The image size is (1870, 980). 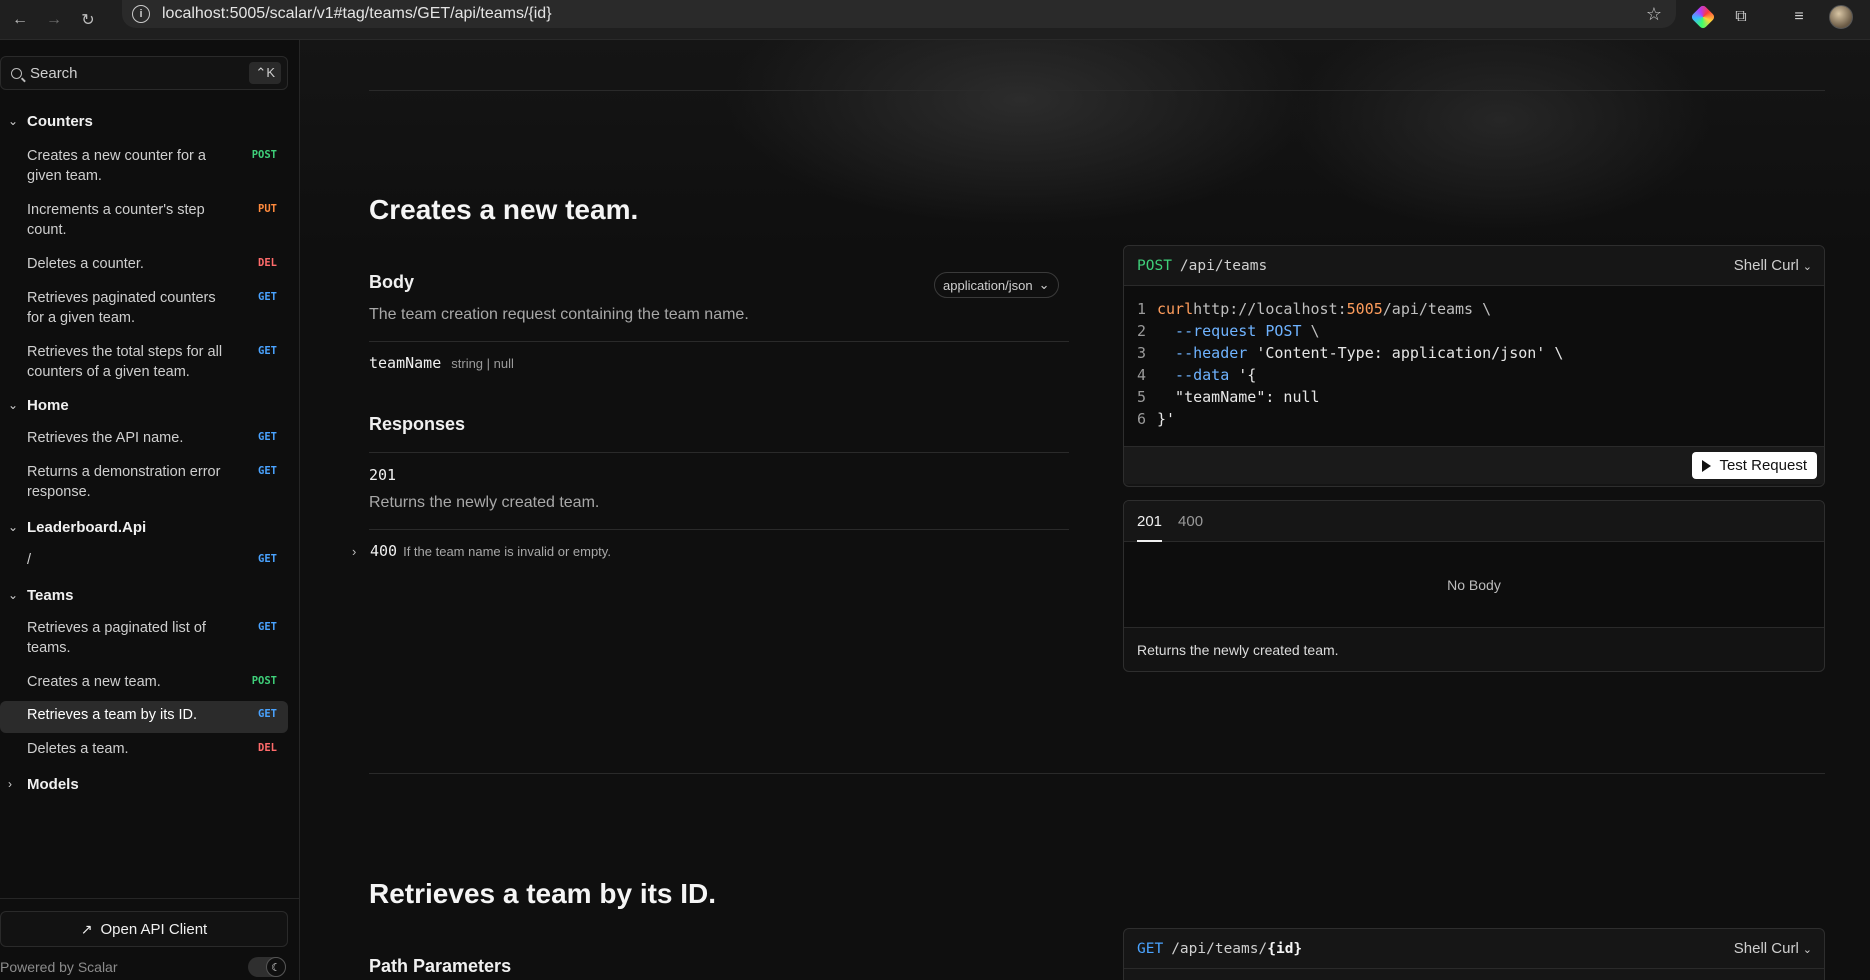 I want to click on code-line: 5 "teamName": null, so click(x=1480, y=397).